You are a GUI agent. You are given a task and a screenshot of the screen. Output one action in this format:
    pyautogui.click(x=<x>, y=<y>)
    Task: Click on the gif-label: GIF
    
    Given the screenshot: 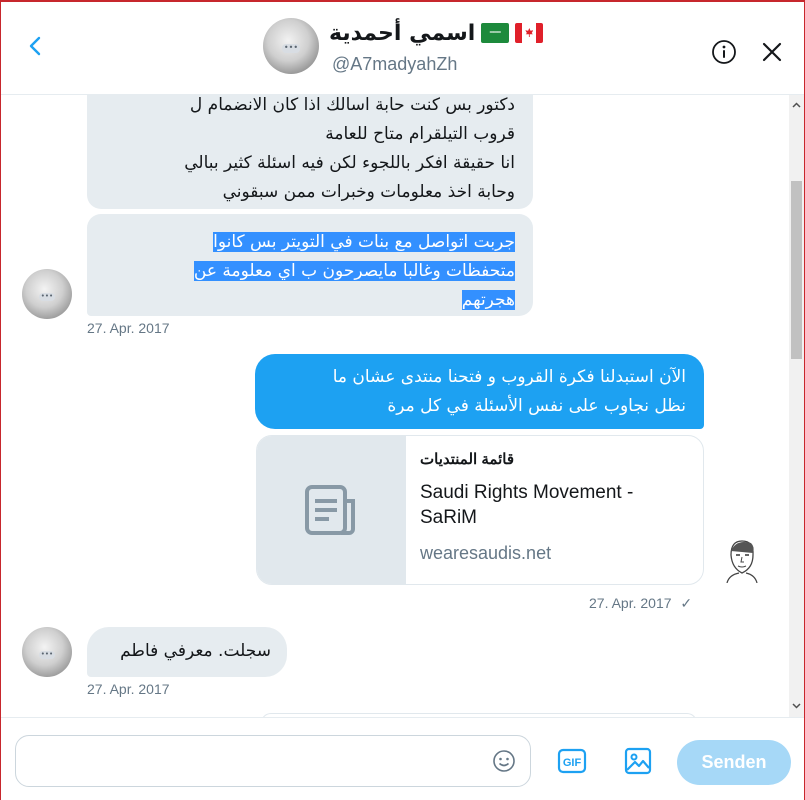 What is the action you would take?
    pyautogui.click(x=572, y=763)
    